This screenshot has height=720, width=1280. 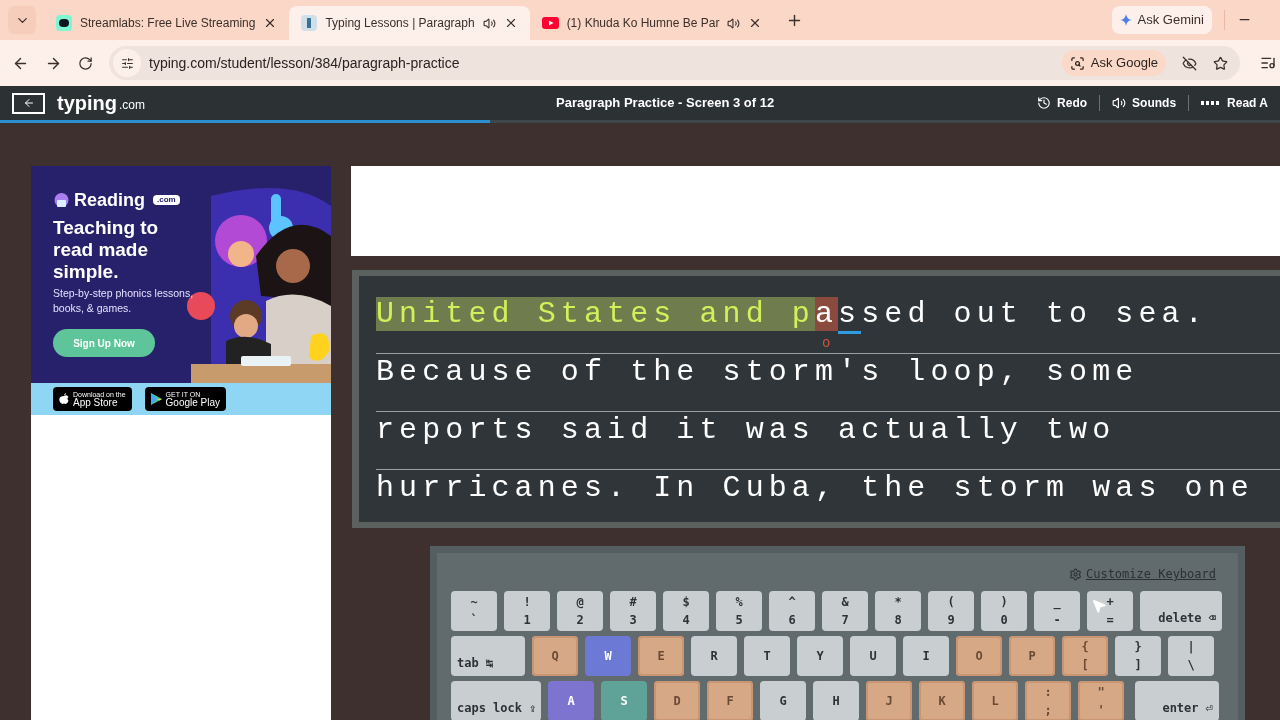 What do you see at coordinates (474, 611) in the screenshot?
I see `symbol-key: ~ `` at bounding box center [474, 611].